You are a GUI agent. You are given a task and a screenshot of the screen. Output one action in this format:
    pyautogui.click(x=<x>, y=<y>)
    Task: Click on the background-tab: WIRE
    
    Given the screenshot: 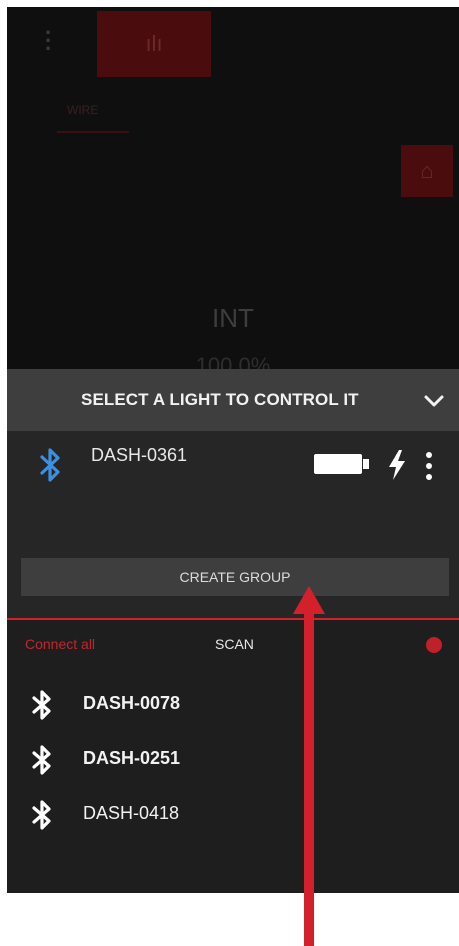 What is the action you would take?
    pyautogui.click(x=83, y=110)
    